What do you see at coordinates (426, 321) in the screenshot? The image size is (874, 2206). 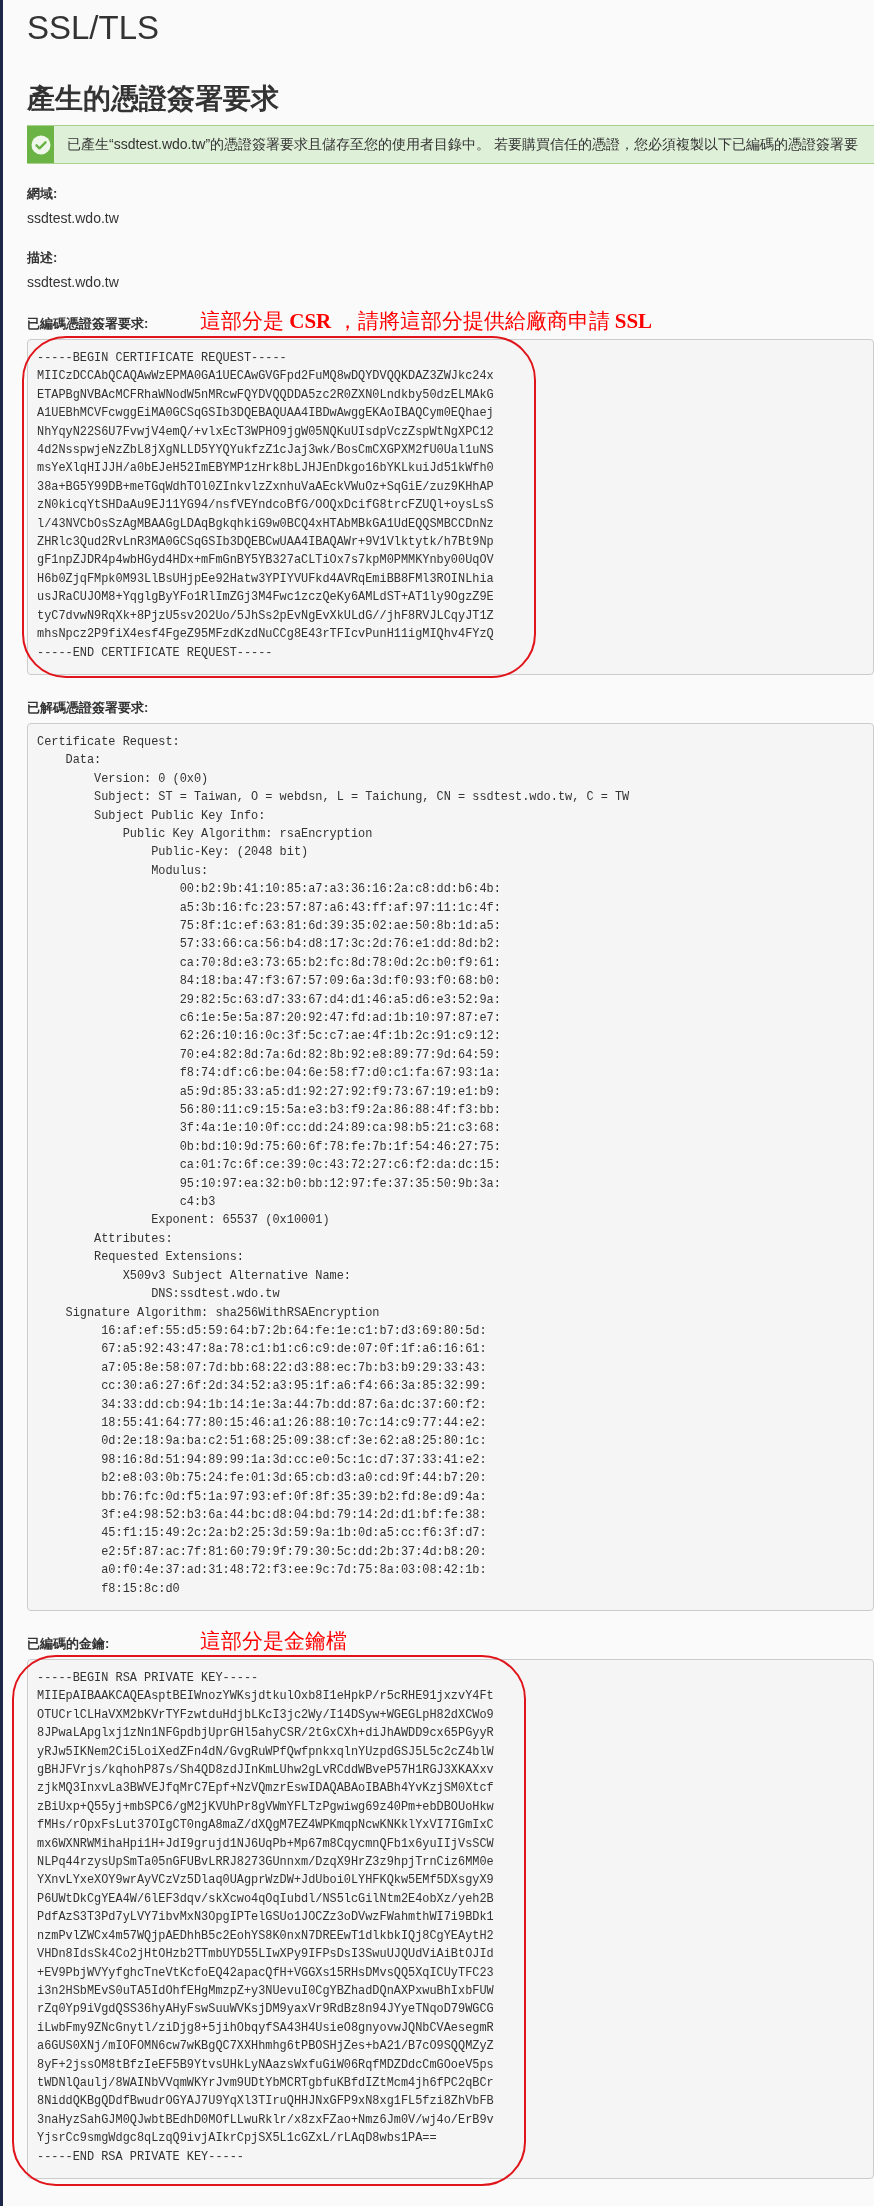 I see `annotation-note: 這部分是 CSR ，請將這部分提供給廠商申請 SSL` at bounding box center [426, 321].